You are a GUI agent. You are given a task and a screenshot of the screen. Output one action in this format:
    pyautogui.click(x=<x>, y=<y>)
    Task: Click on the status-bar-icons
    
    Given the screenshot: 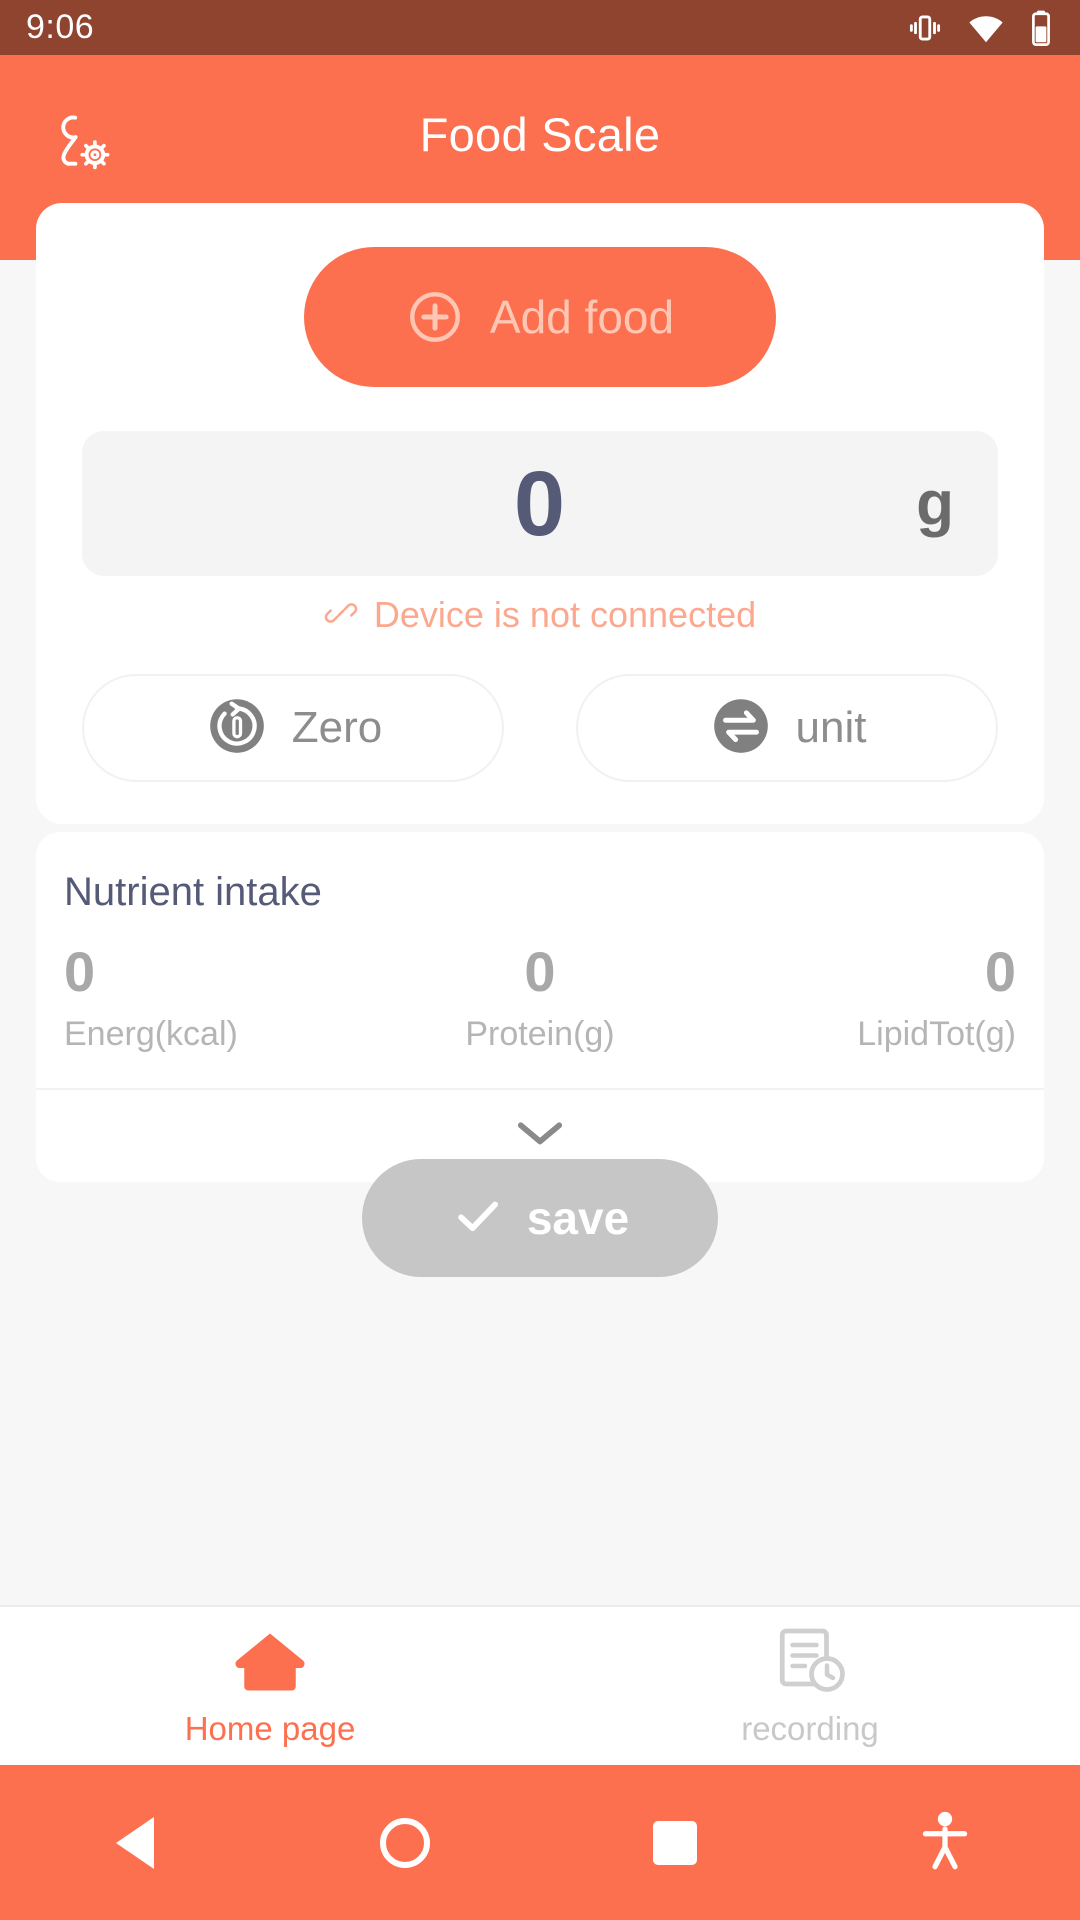 What is the action you would take?
    pyautogui.click(x=980, y=28)
    